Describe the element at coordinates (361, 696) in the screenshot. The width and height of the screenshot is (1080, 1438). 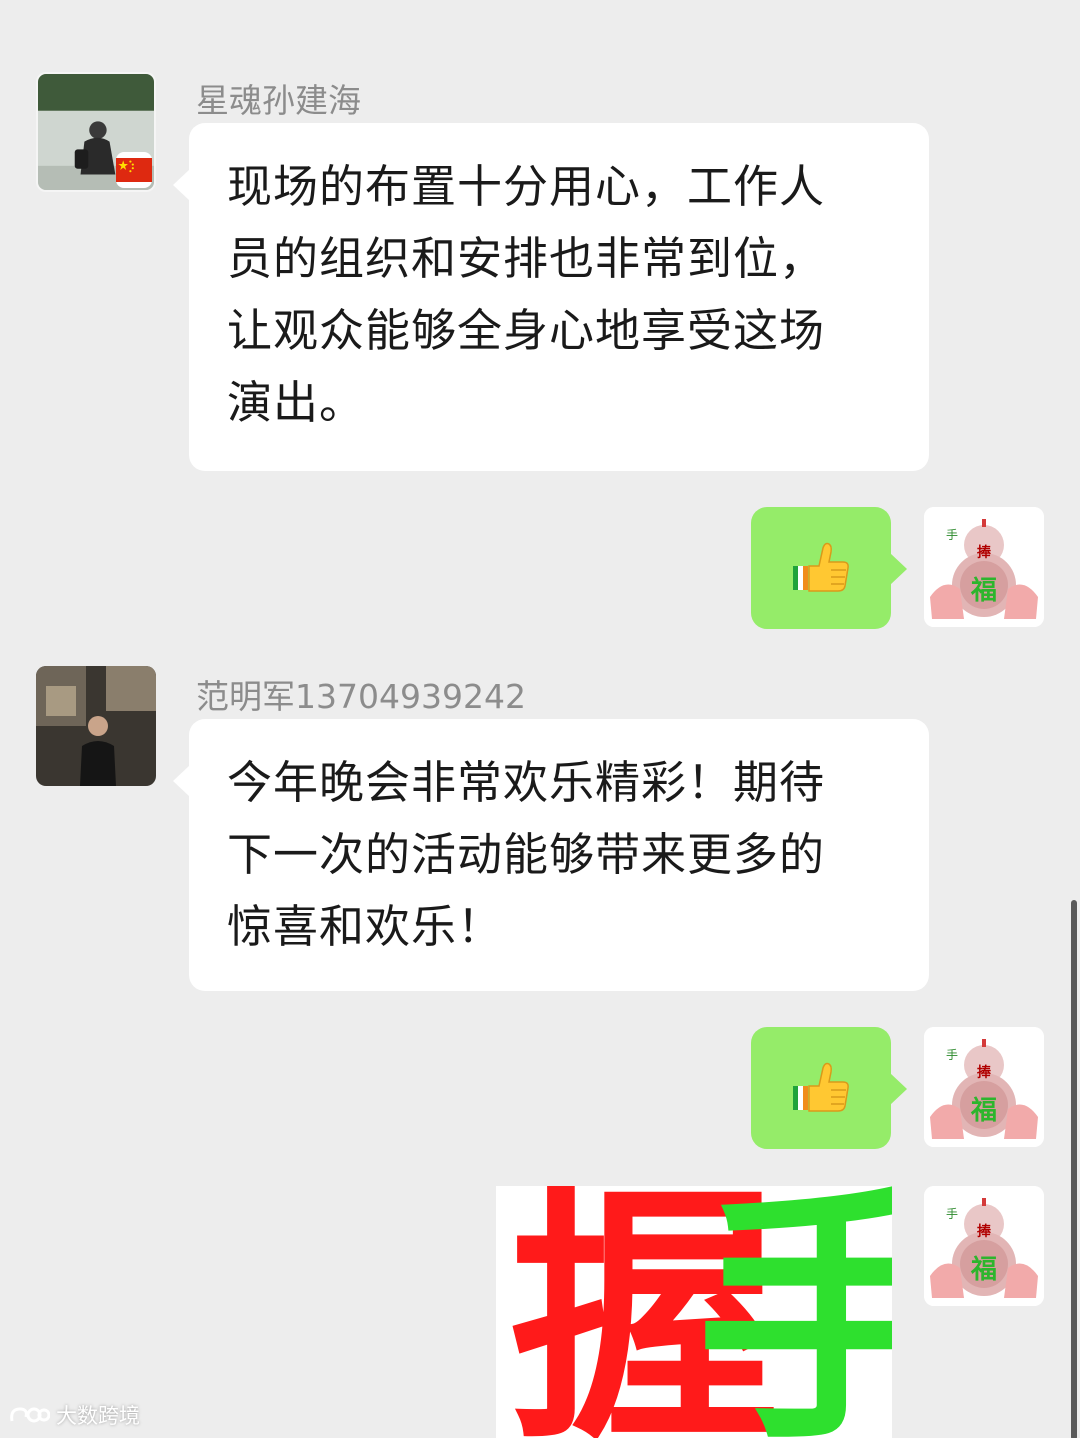
I see `sender-name-2: 范明军13704939242` at that location.